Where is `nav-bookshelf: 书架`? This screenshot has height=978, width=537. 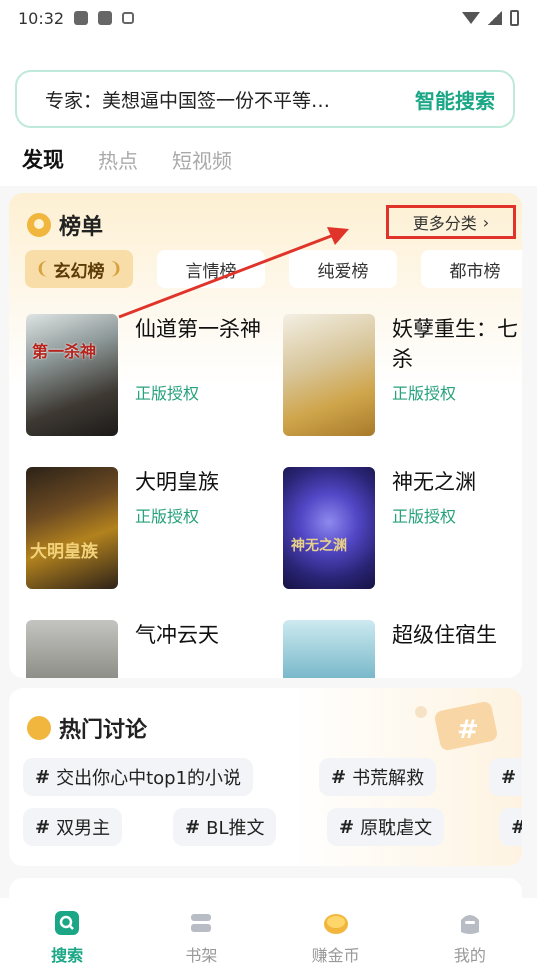
nav-bookshelf: 书架 is located at coordinates (201, 938).